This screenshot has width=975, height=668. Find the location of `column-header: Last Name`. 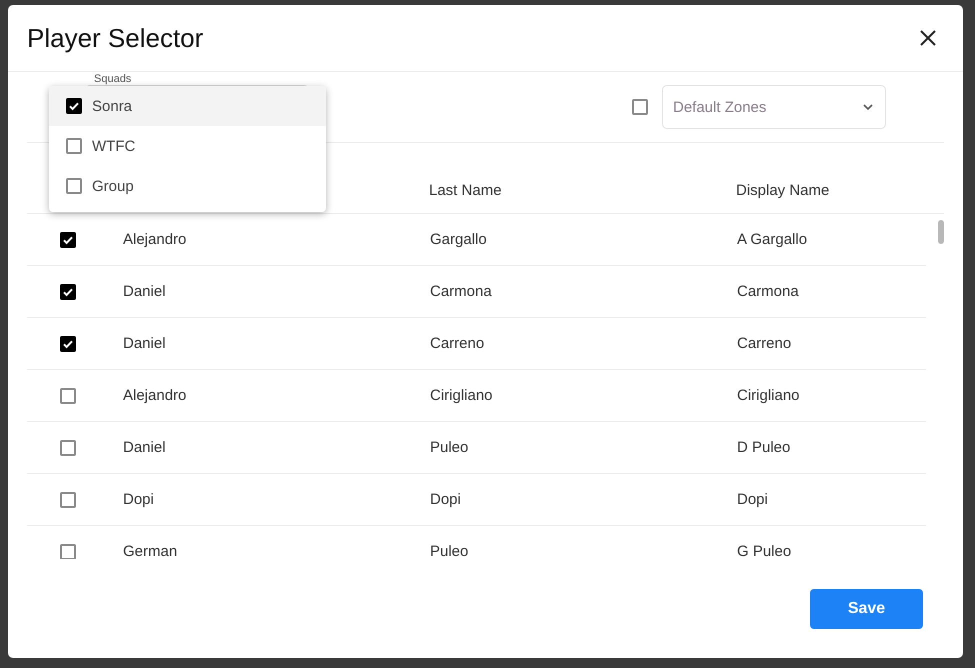

column-header: Last Name is located at coordinates (466, 190).